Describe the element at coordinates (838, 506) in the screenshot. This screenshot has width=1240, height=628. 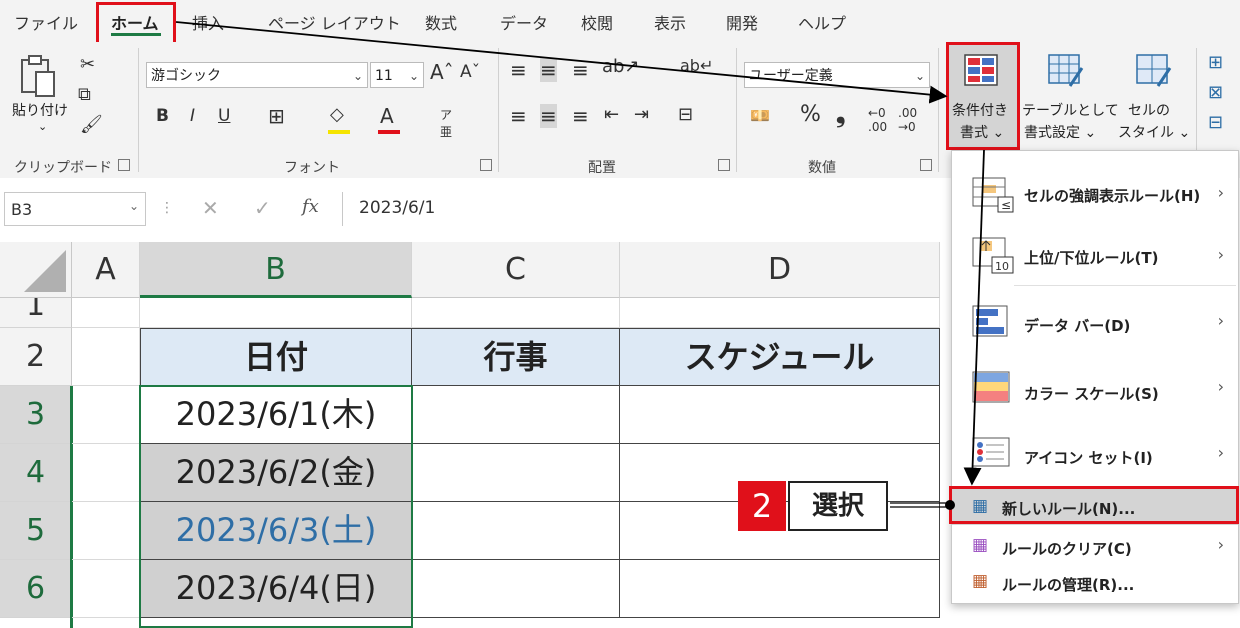
I see `step-label: 選択` at that location.